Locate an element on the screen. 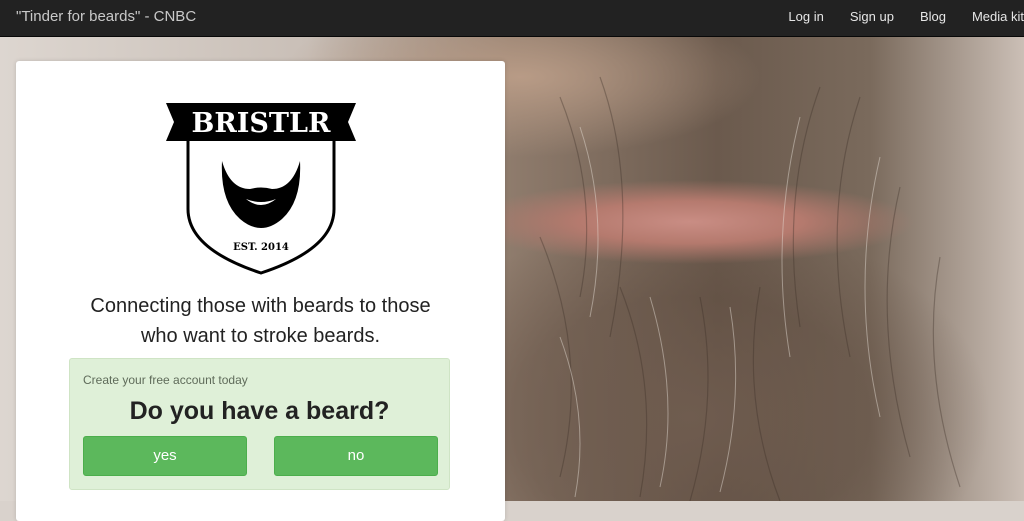 This screenshot has height=521, width=1024. navbar-links: Log in Sign up Blog Media kit is located at coordinates (893, 16).